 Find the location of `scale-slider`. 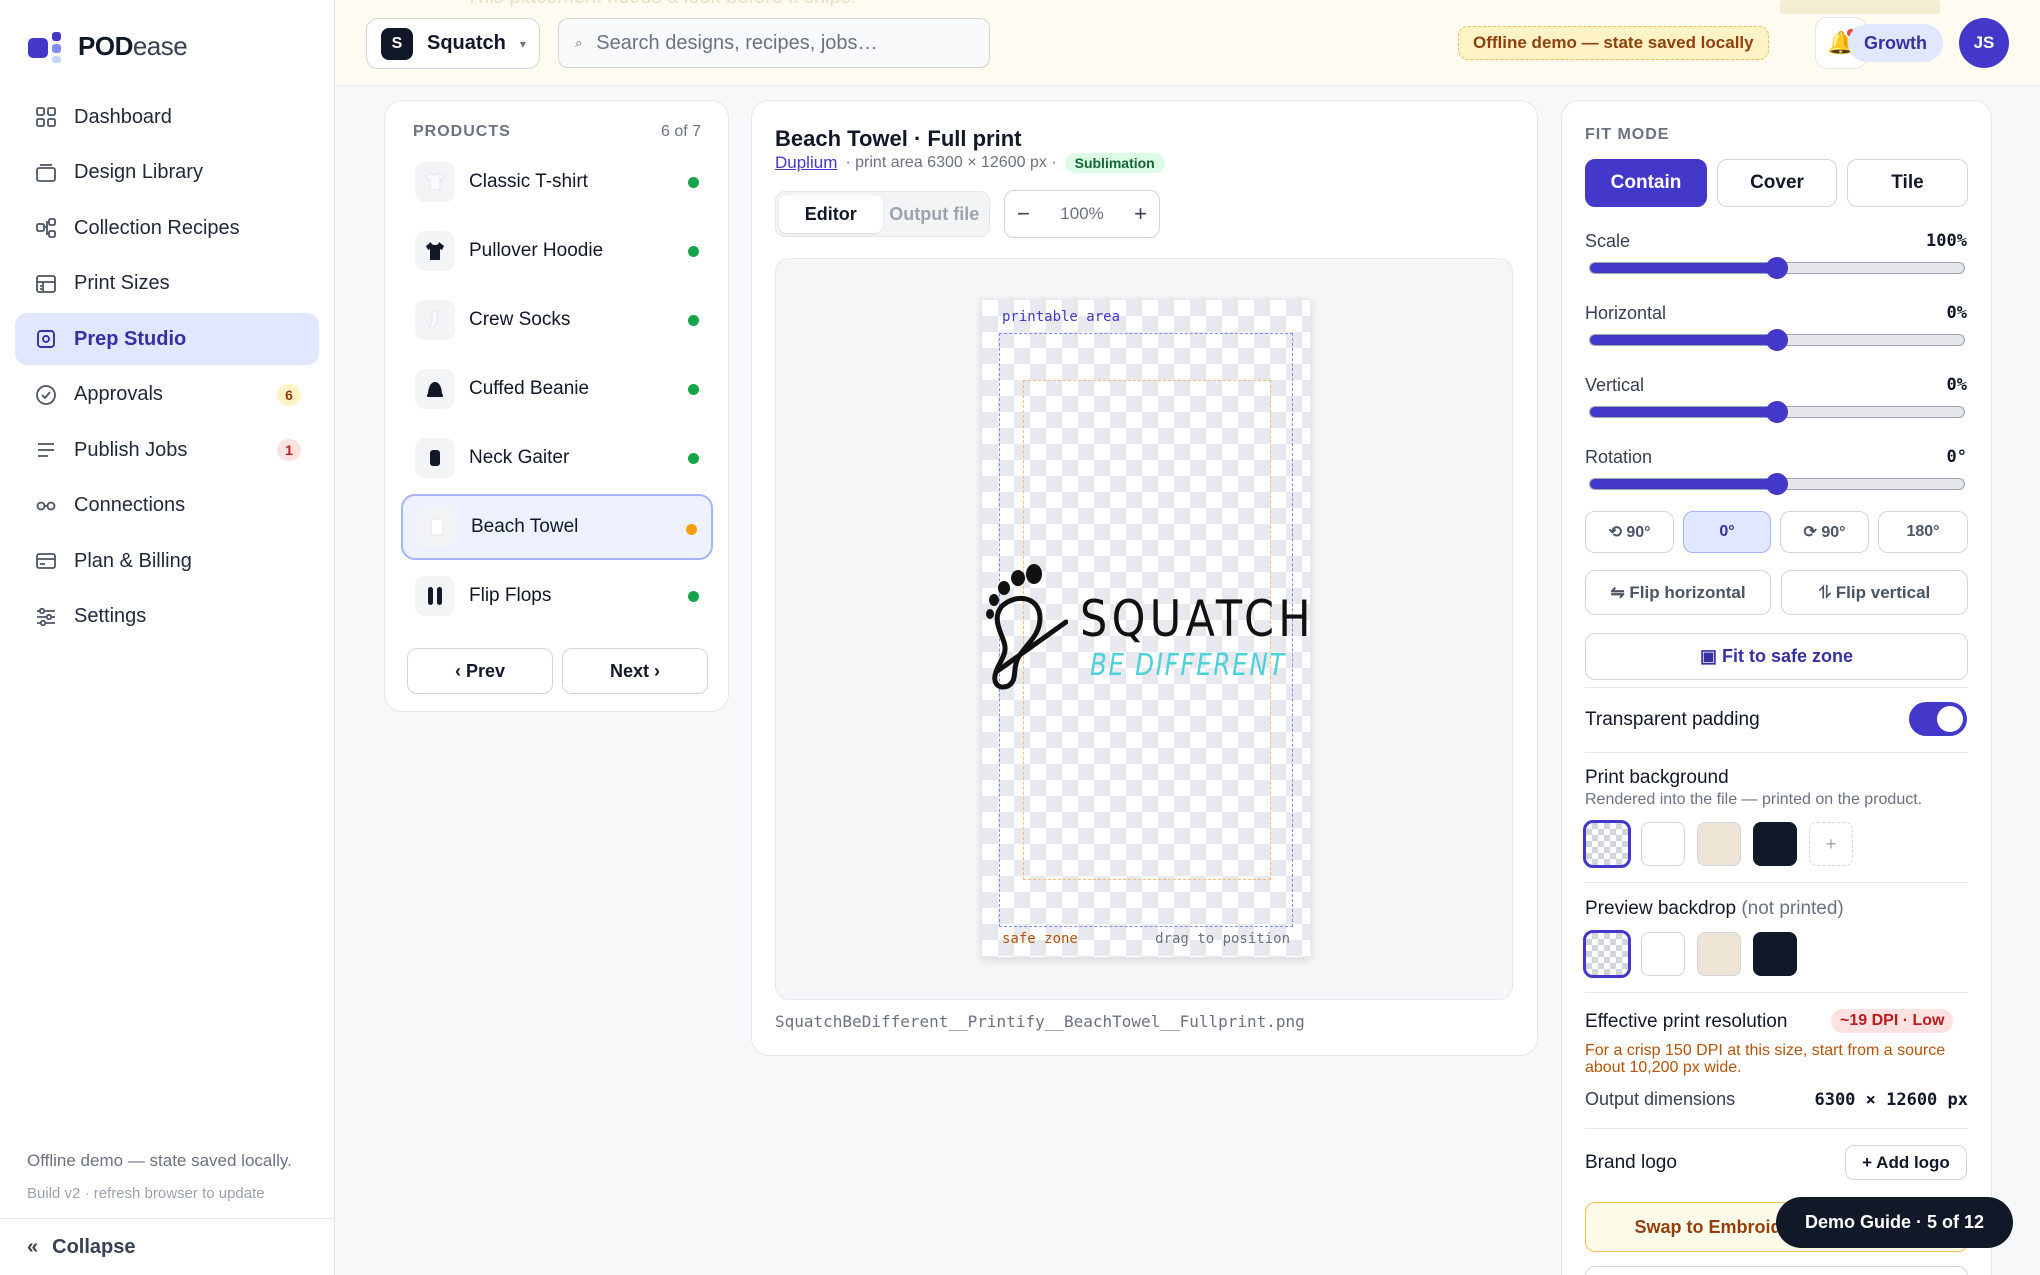

scale-slider is located at coordinates (1777, 268).